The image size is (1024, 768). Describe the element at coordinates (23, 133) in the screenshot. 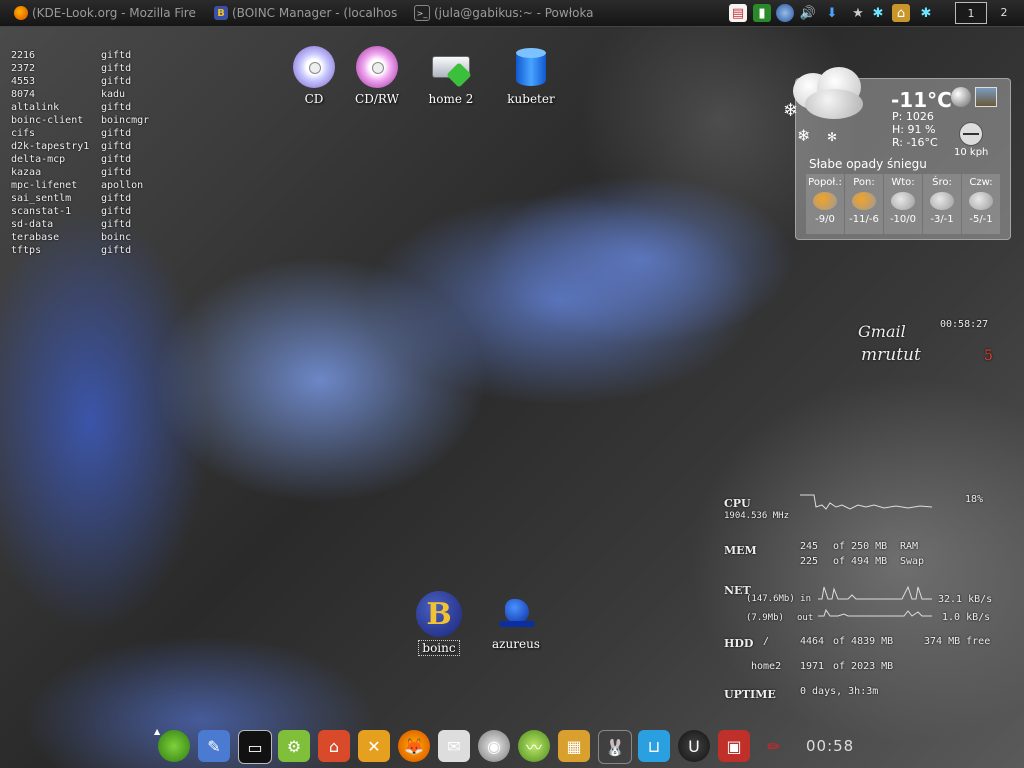

I see `process-port: cifs` at that location.